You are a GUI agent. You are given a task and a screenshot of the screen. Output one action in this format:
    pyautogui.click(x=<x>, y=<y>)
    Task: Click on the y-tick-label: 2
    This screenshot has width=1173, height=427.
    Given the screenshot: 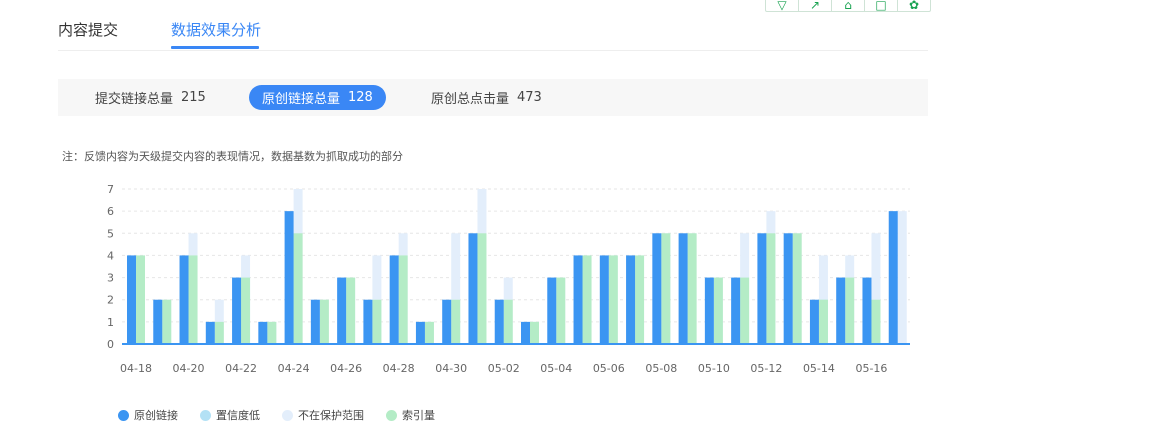 What is the action you would take?
    pyautogui.click(x=110, y=300)
    